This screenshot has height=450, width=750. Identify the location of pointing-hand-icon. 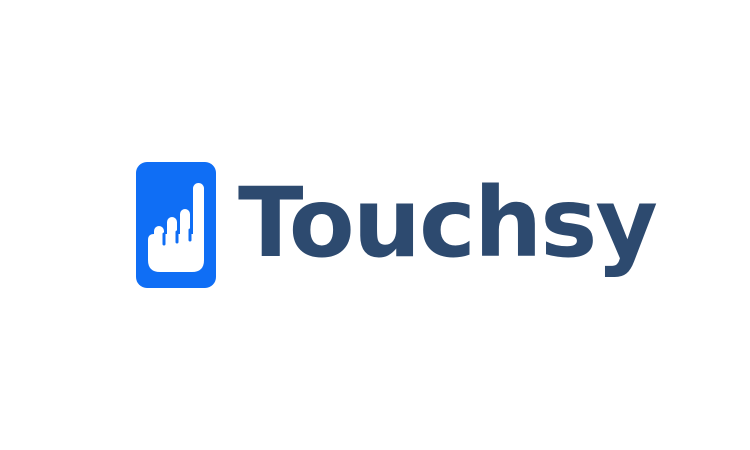
(176, 225).